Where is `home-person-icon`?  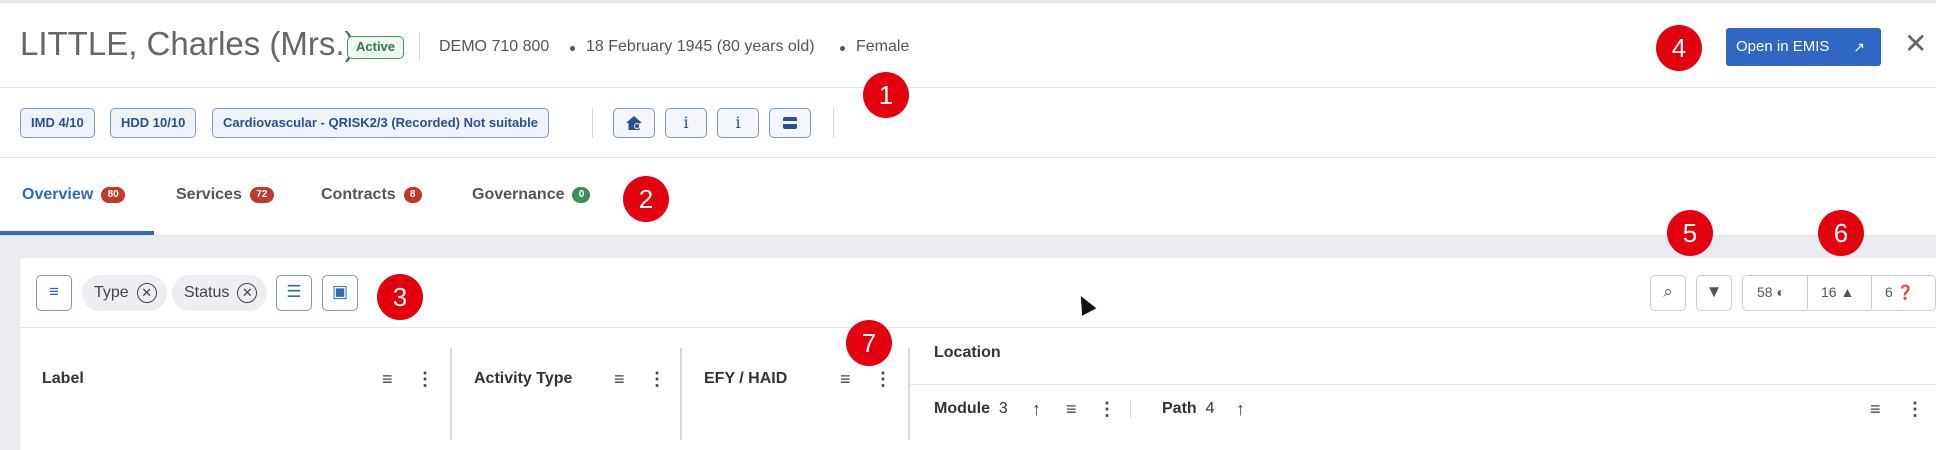
home-person-icon is located at coordinates (634, 123).